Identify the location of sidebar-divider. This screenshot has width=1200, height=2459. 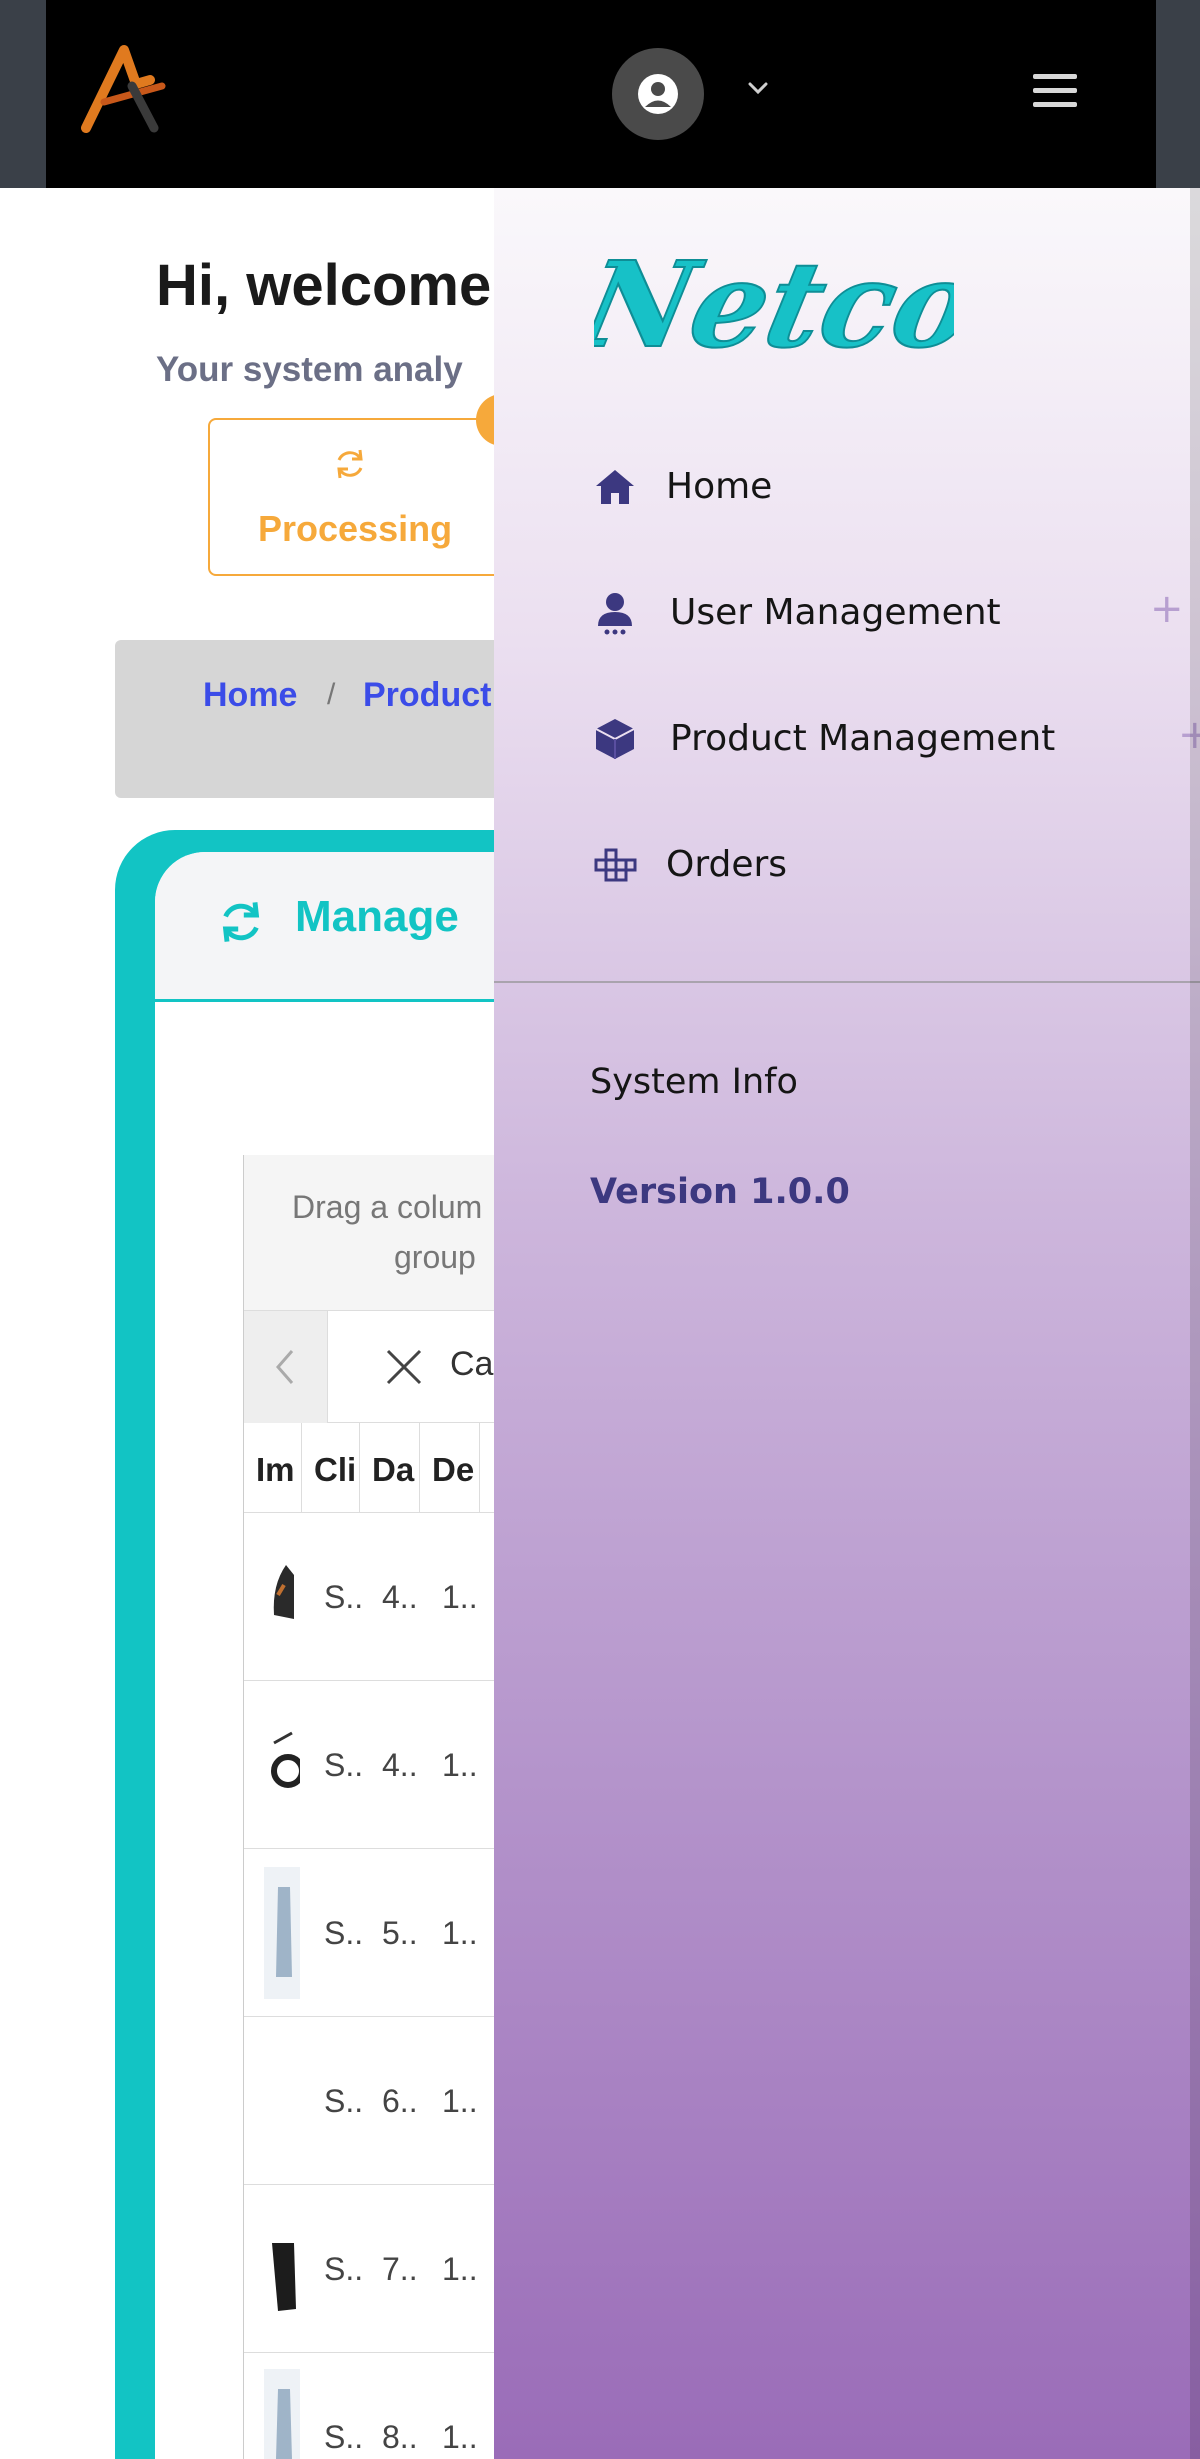
(847, 982).